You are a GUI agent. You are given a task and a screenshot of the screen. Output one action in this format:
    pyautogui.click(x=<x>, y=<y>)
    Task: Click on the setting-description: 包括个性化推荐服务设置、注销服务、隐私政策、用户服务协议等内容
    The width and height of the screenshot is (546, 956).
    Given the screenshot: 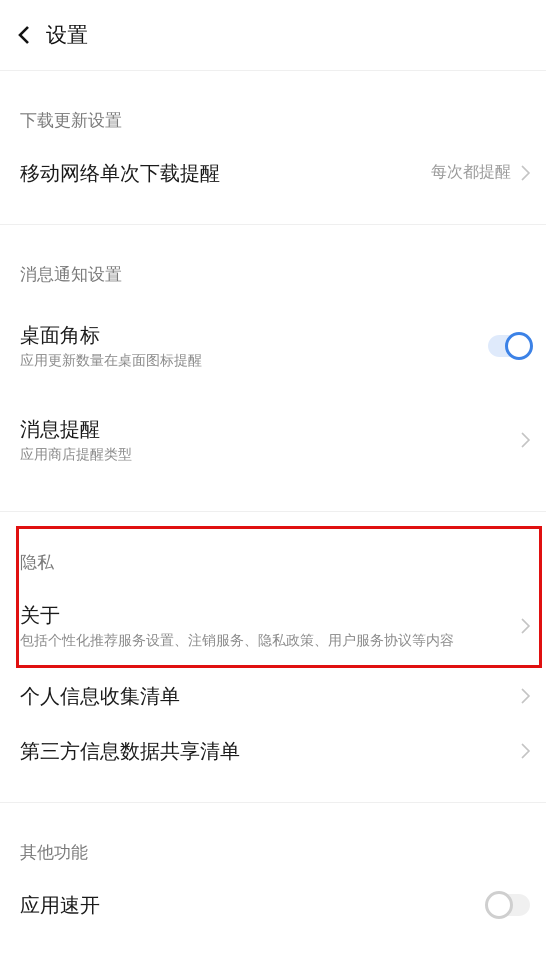 What is the action you would take?
    pyautogui.click(x=237, y=641)
    